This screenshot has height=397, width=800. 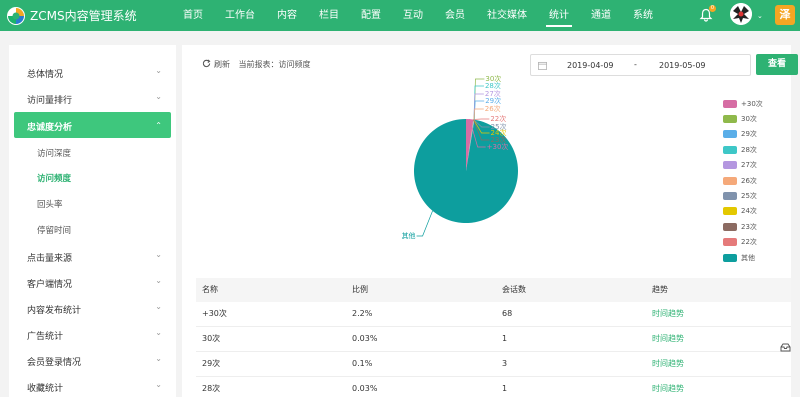 What do you see at coordinates (660, 289) in the screenshot?
I see `column-header-trend: 趋势` at bounding box center [660, 289].